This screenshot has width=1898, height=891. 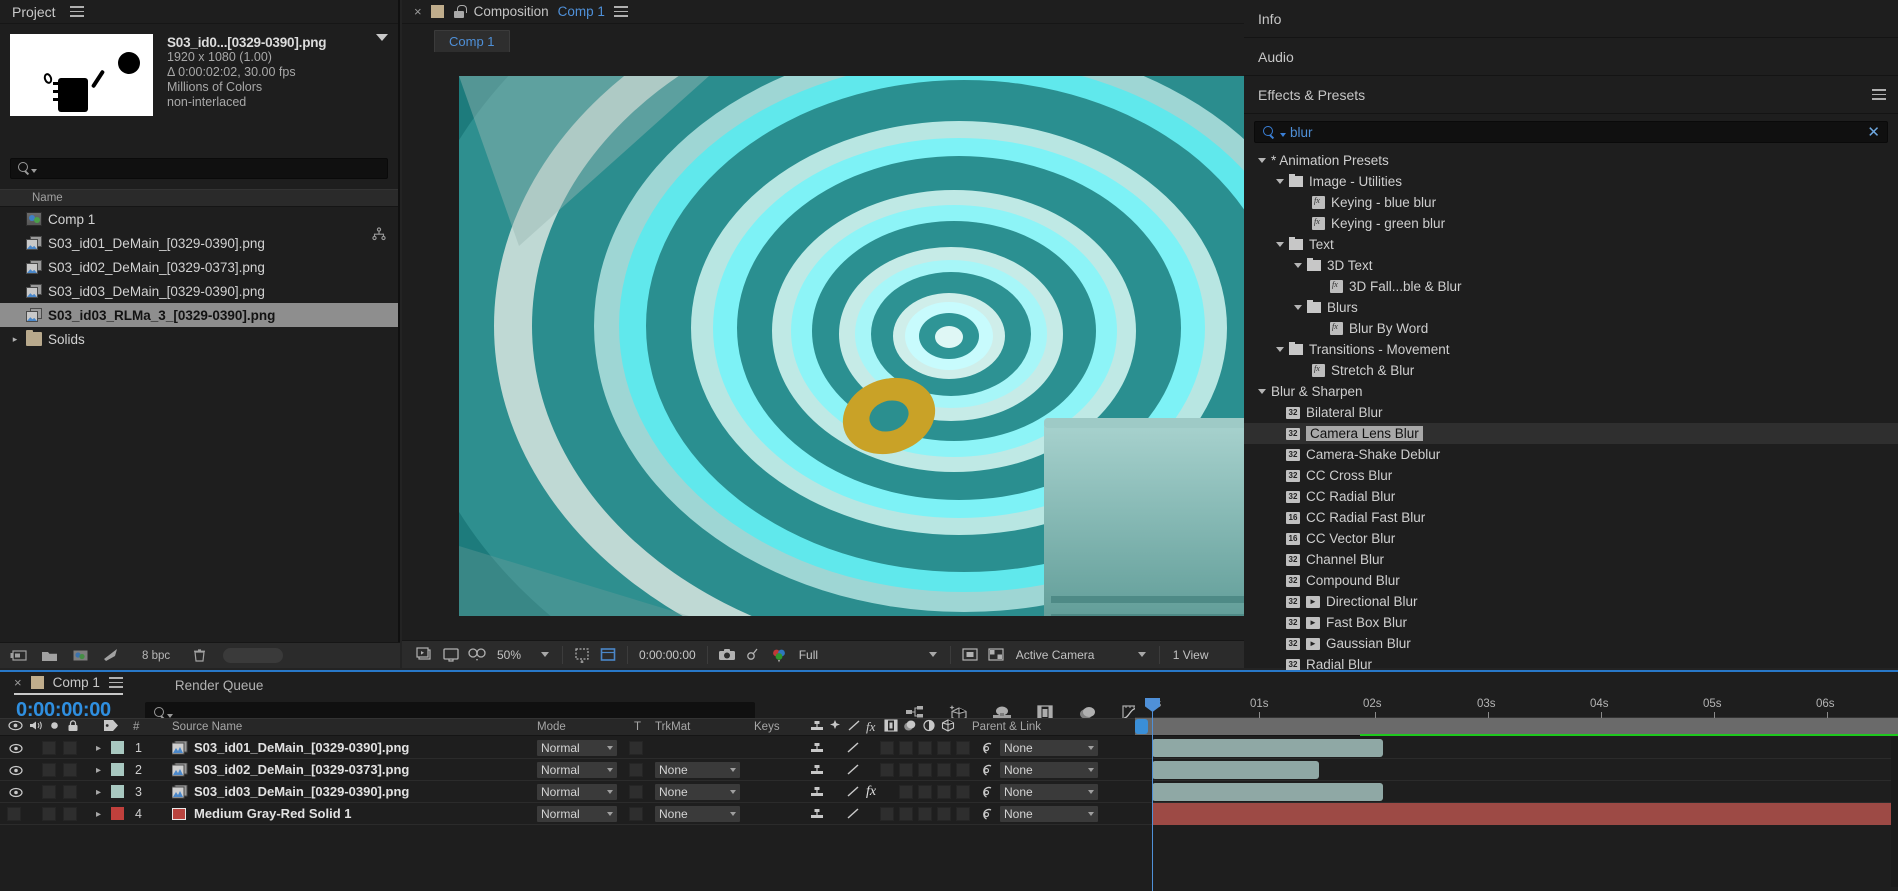 I want to click on snapshot-camera-icon, so click(x=727, y=655).